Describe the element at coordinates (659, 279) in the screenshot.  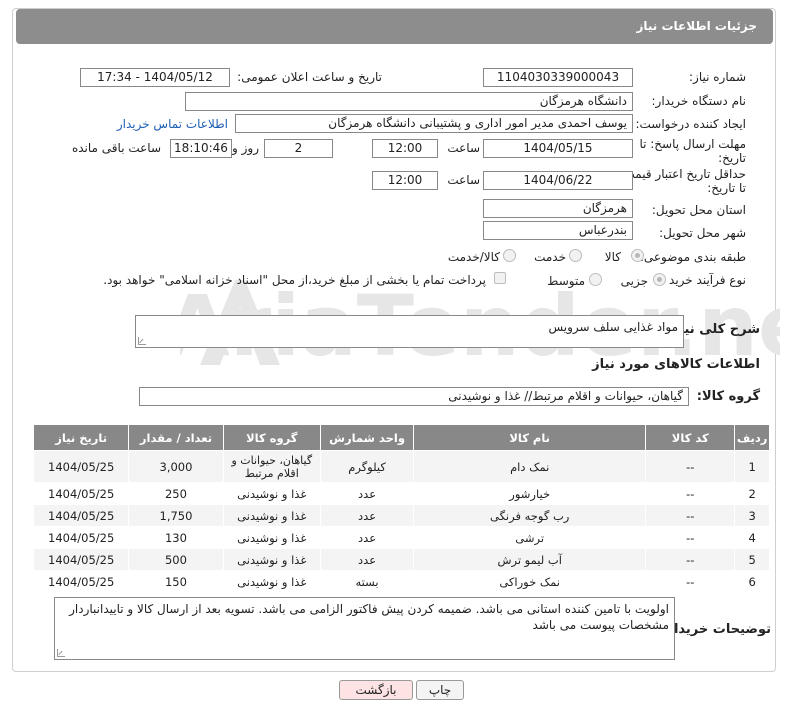
I see `process-radio-small` at that location.